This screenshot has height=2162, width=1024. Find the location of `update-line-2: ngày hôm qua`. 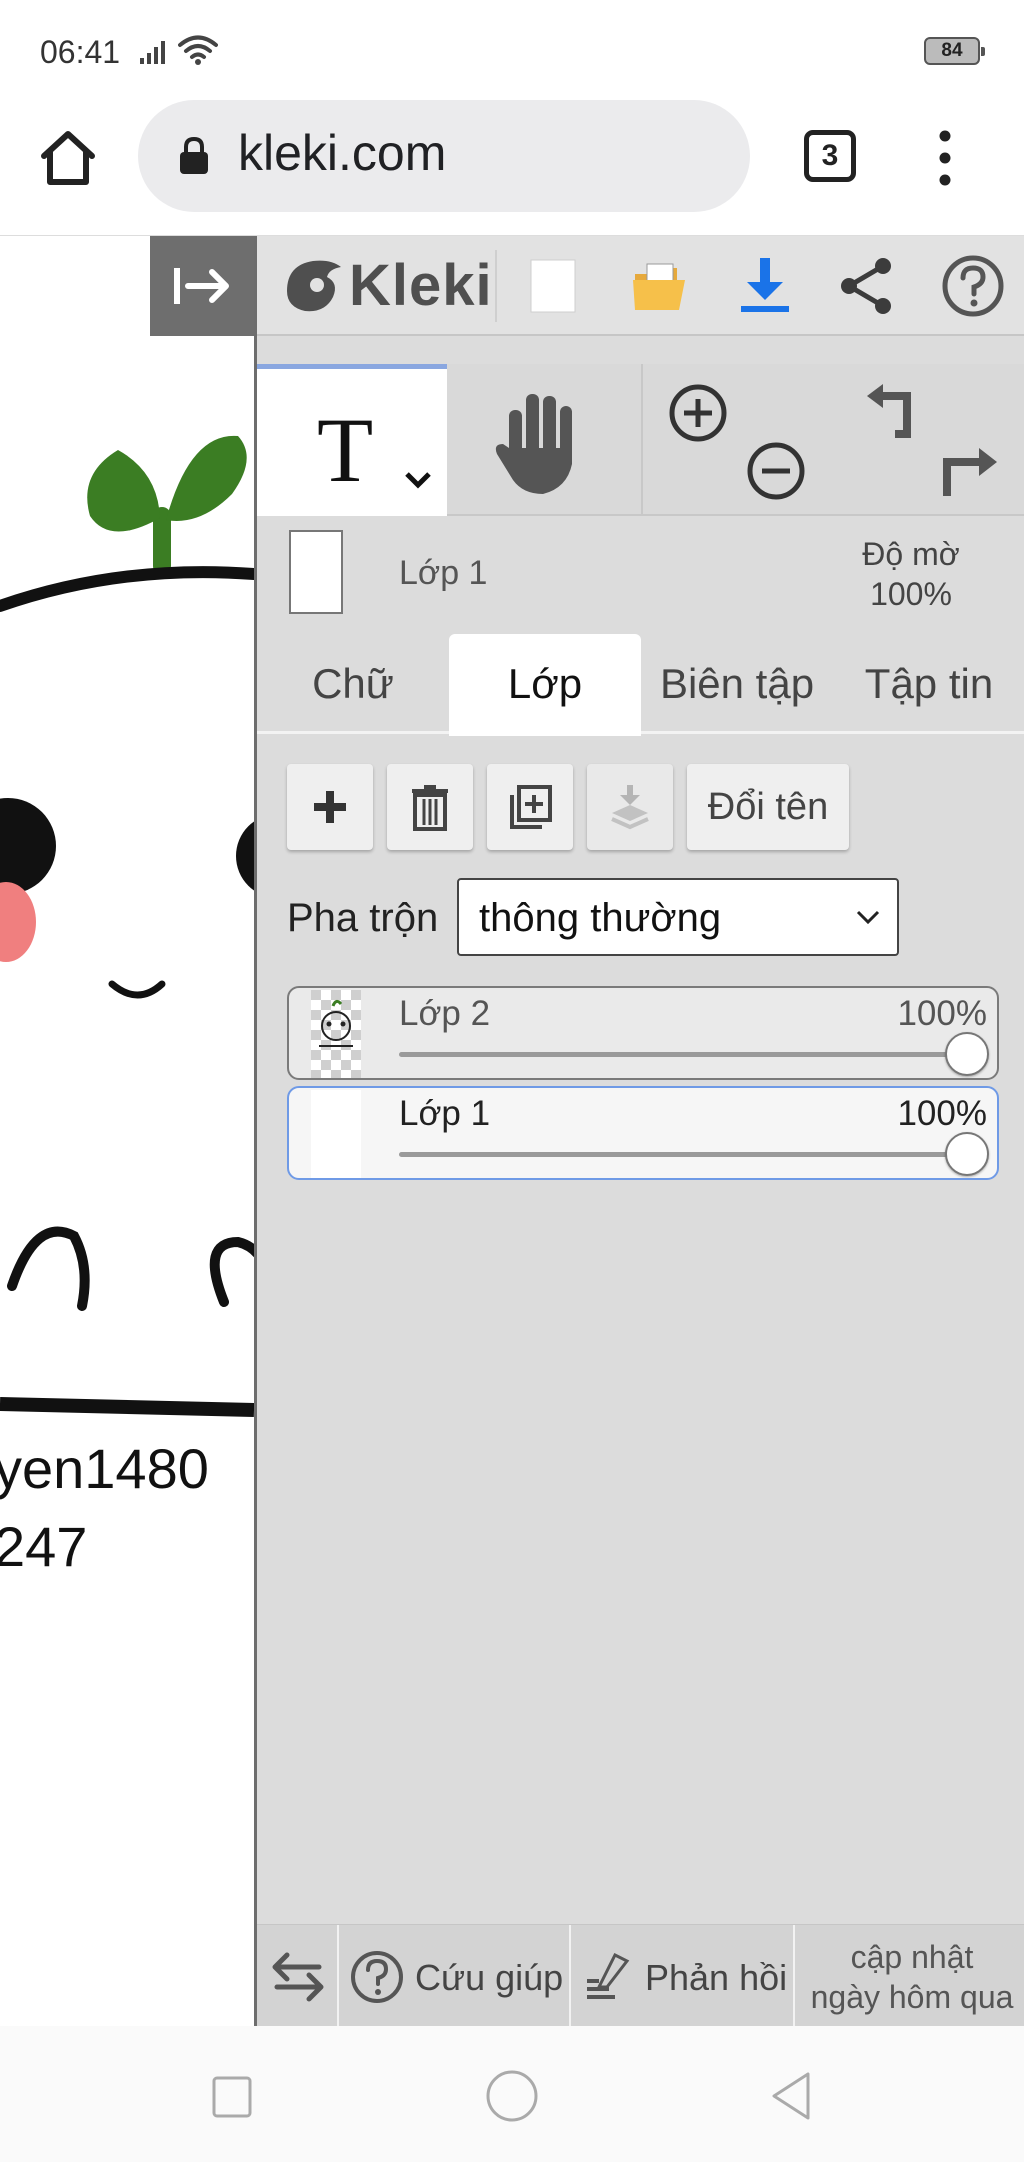

update-line-2: ngày hôm qua is located at coordinates (912, 1997).